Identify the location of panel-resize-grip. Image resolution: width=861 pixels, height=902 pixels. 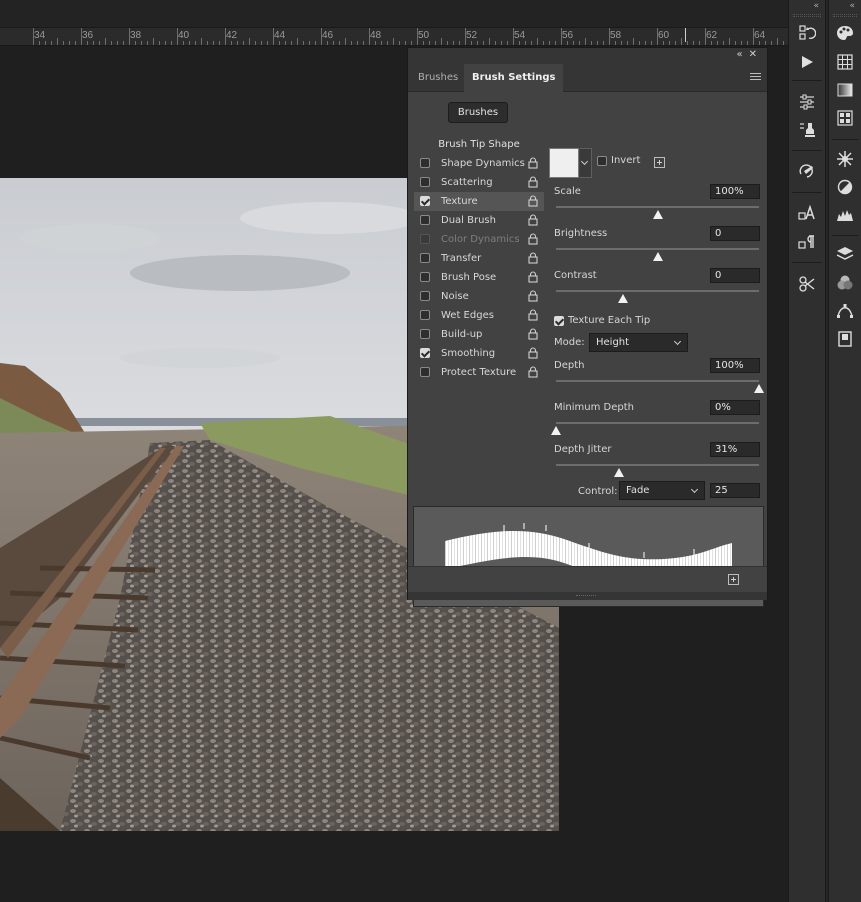
(587, 596).